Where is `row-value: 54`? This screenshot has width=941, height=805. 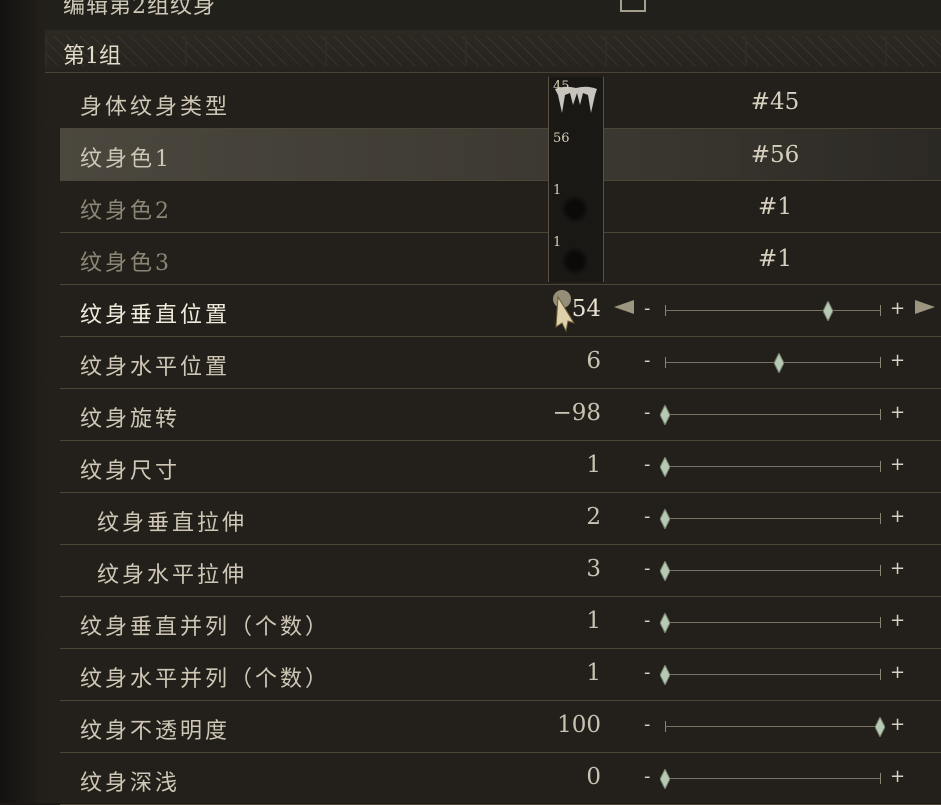 row-value: 54 is located at coordinates (586, 309).